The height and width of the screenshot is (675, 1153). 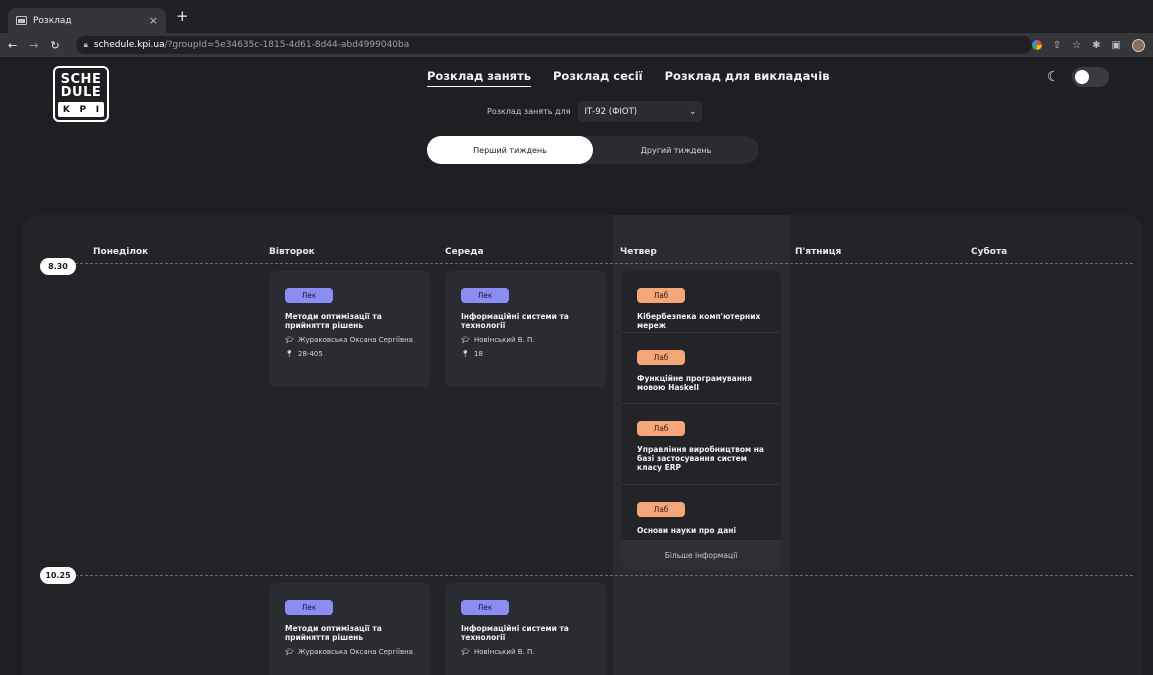 I want to click on theme-switch: ☾, so click(x=1078, y=77).